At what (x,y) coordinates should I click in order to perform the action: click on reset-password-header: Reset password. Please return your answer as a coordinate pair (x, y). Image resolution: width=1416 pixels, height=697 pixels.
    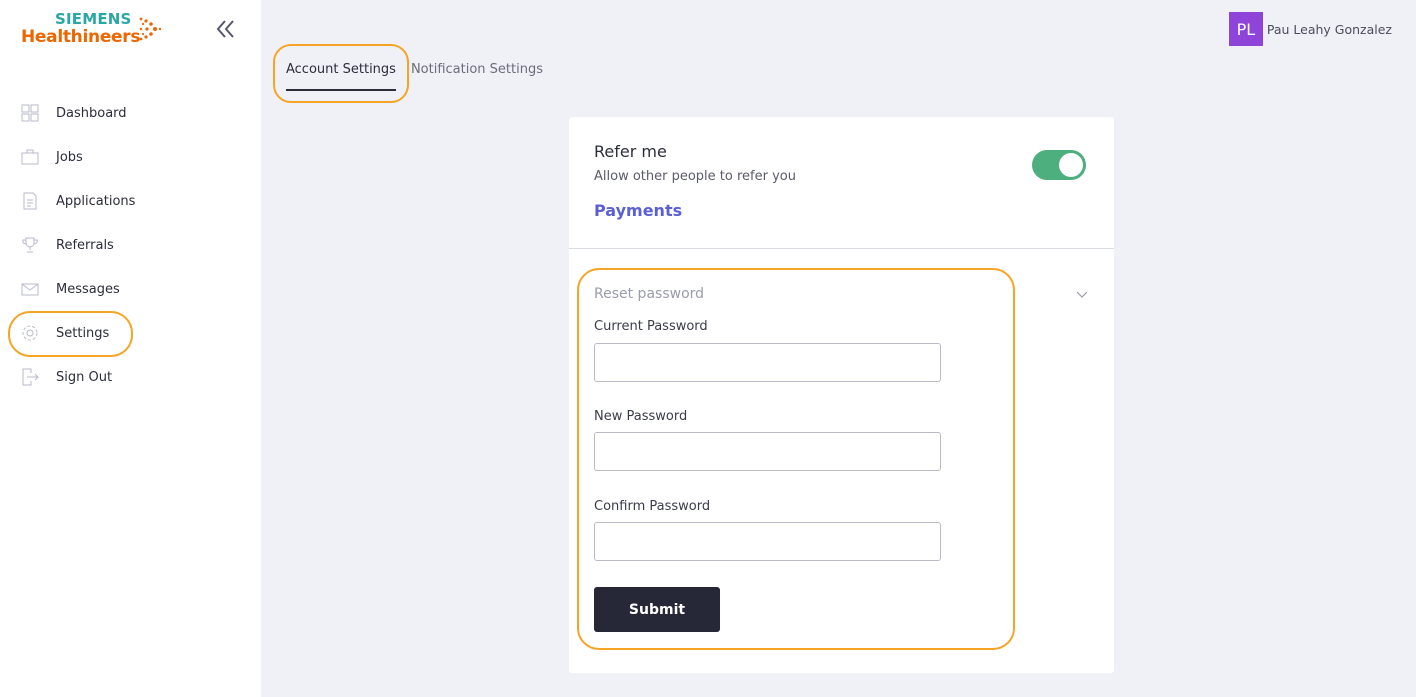
    Looking at the image, I should click on (649, 294).